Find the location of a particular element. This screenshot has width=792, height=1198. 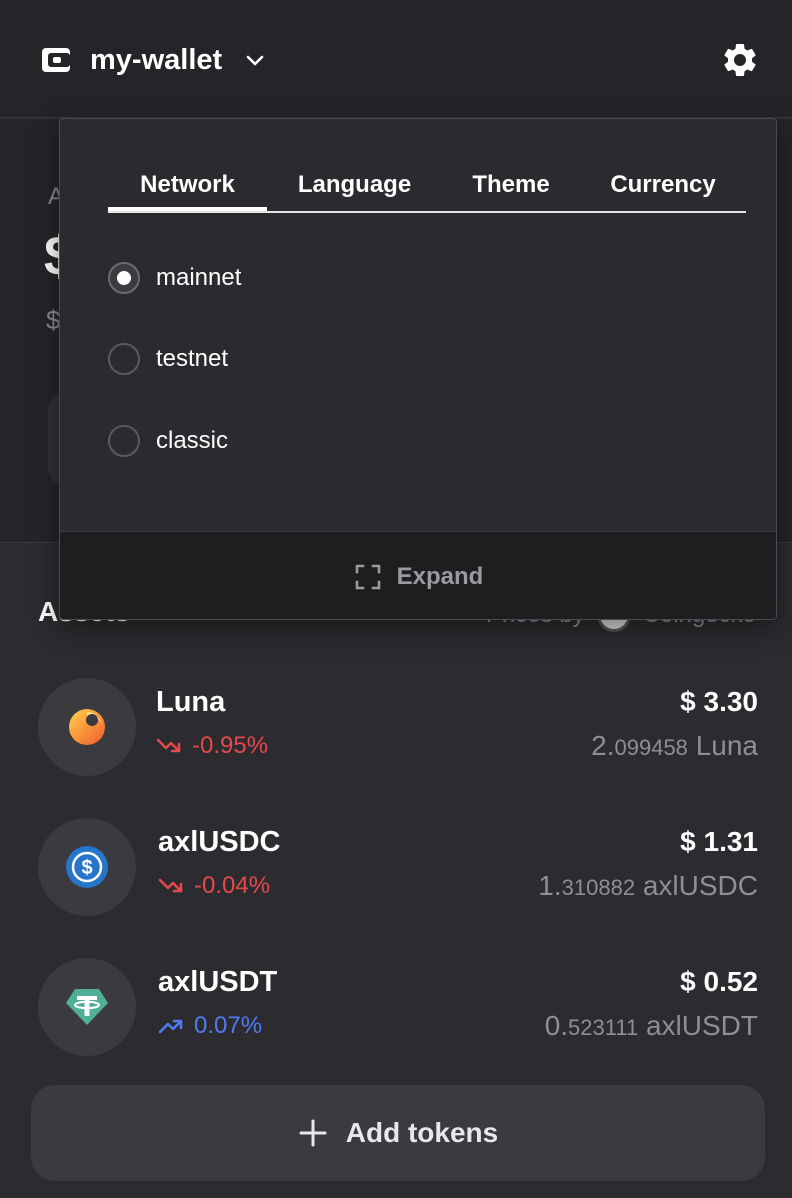

network-label: classic is located at coordinates (192, 440).